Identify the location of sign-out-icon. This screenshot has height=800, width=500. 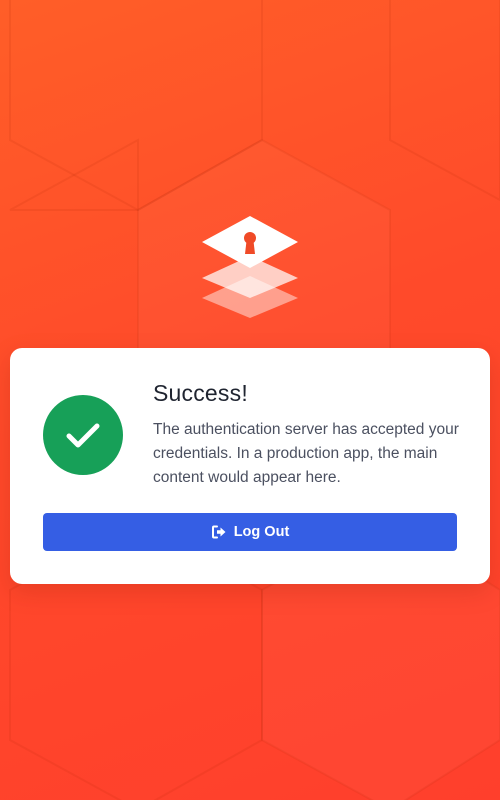
(219, 532).